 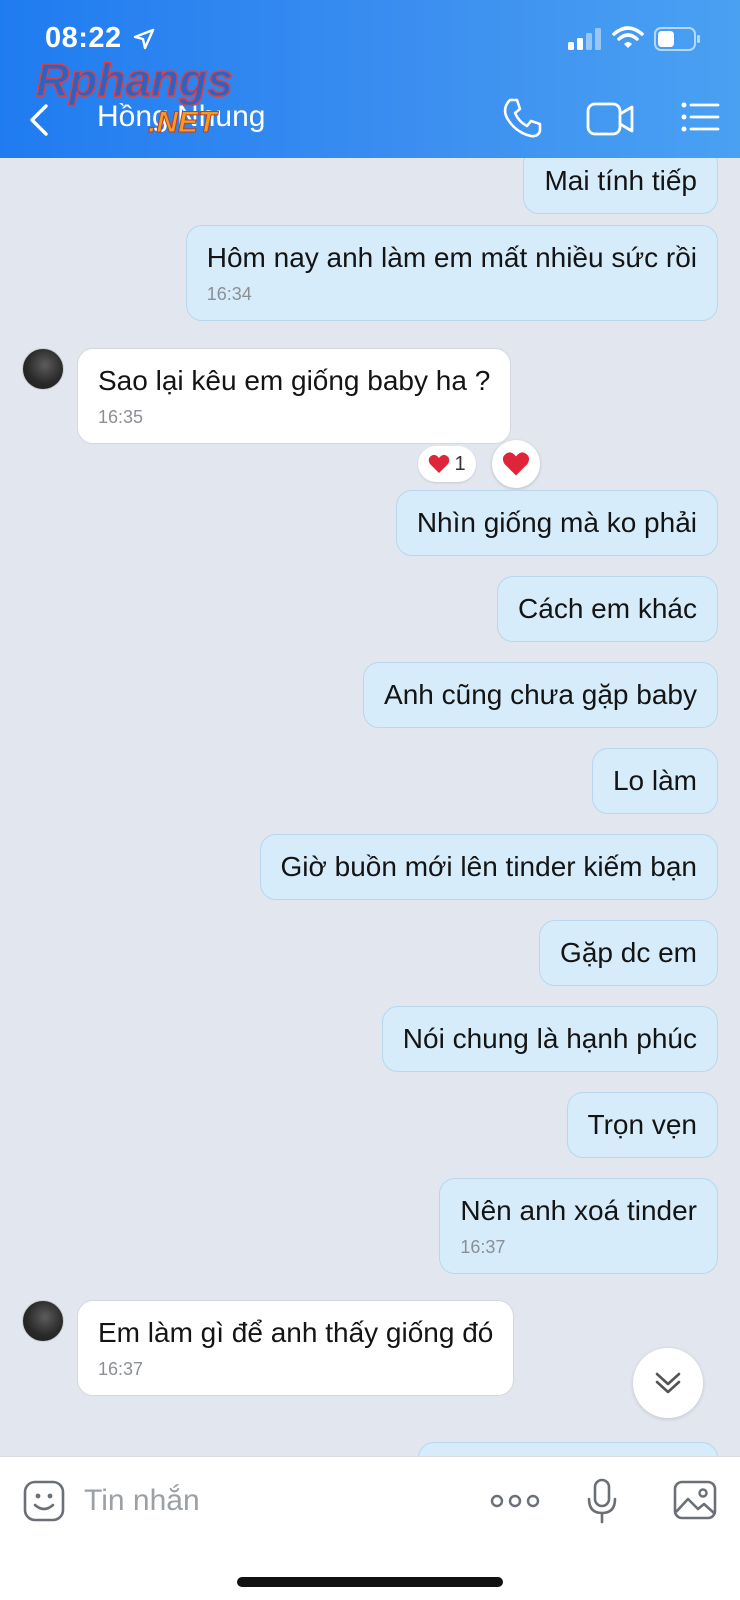 I want to click on send-image-button, so click(x=695, y=1500).